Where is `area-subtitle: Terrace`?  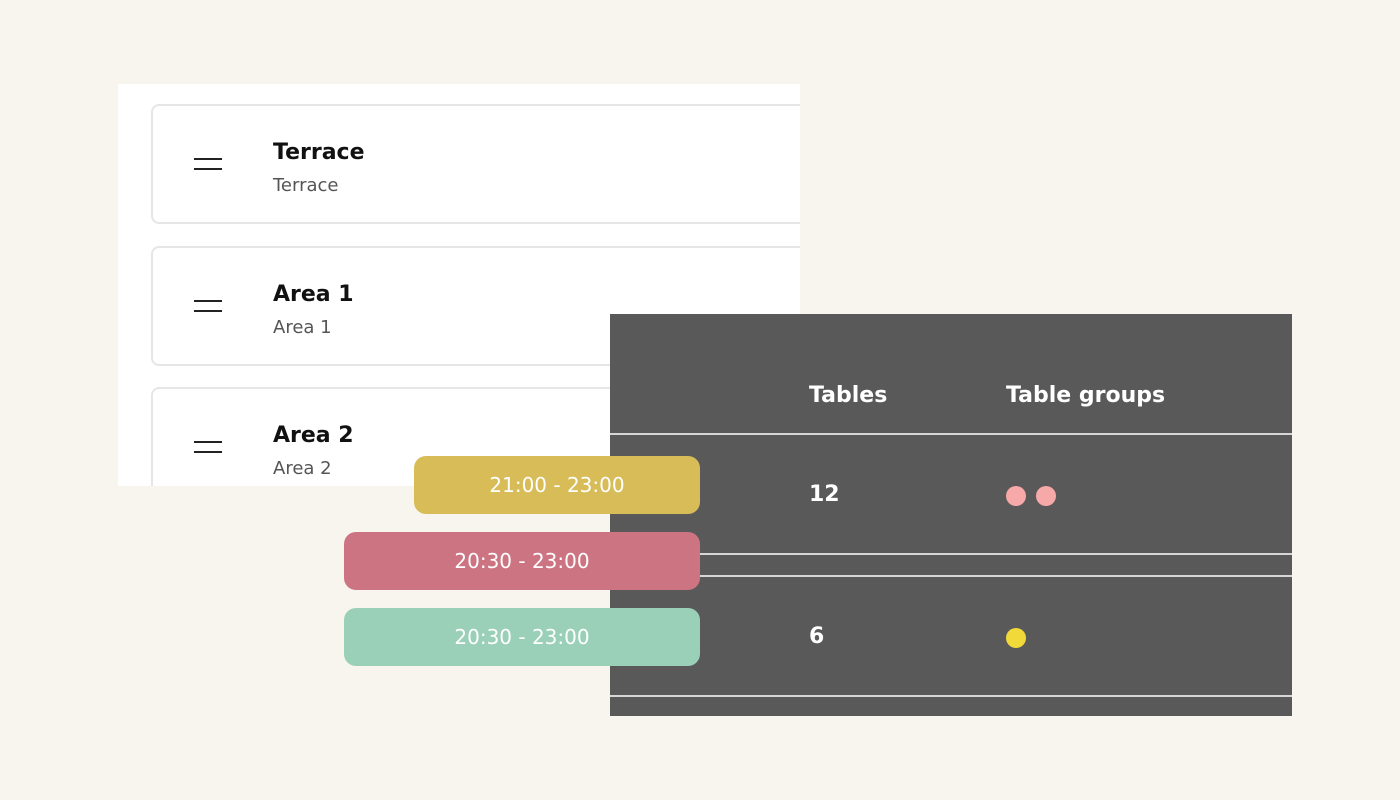 area-subtitle: Terrace is located at coordinates (306, 185).